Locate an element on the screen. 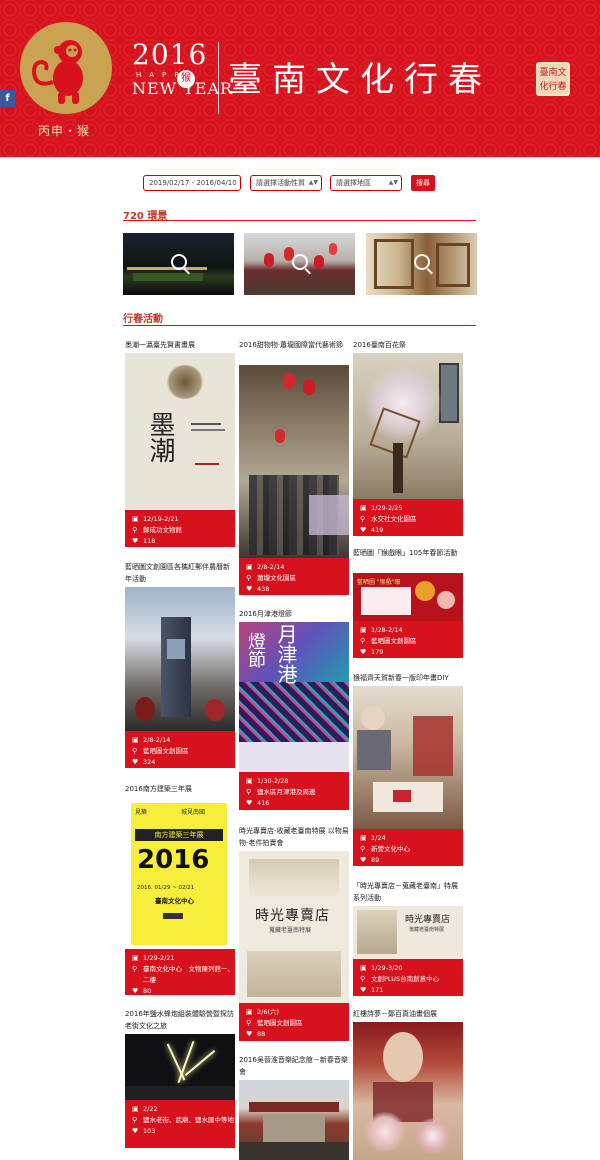 This screenshot has width=600, height=1160. panorama-thumb-night-park is located at coordinates (178, 264).